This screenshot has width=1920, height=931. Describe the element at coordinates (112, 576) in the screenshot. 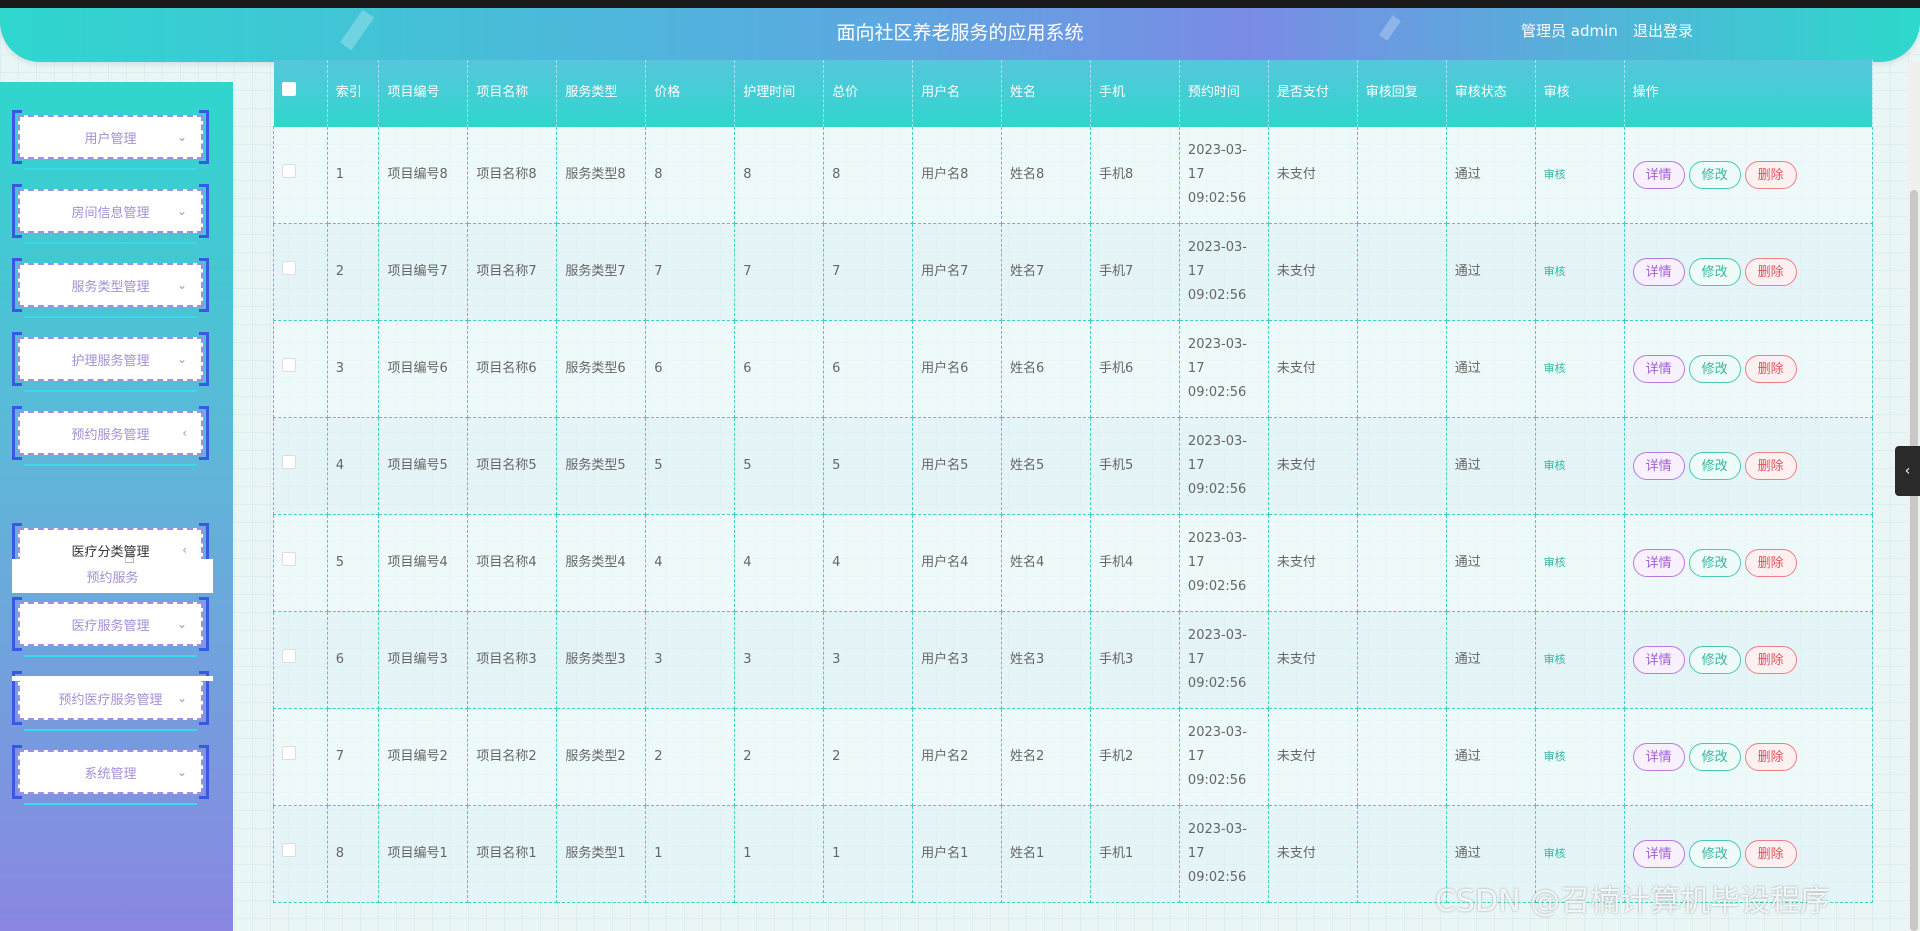

I see `sidebar-subitem-booking-service: 预约服务` at that location.